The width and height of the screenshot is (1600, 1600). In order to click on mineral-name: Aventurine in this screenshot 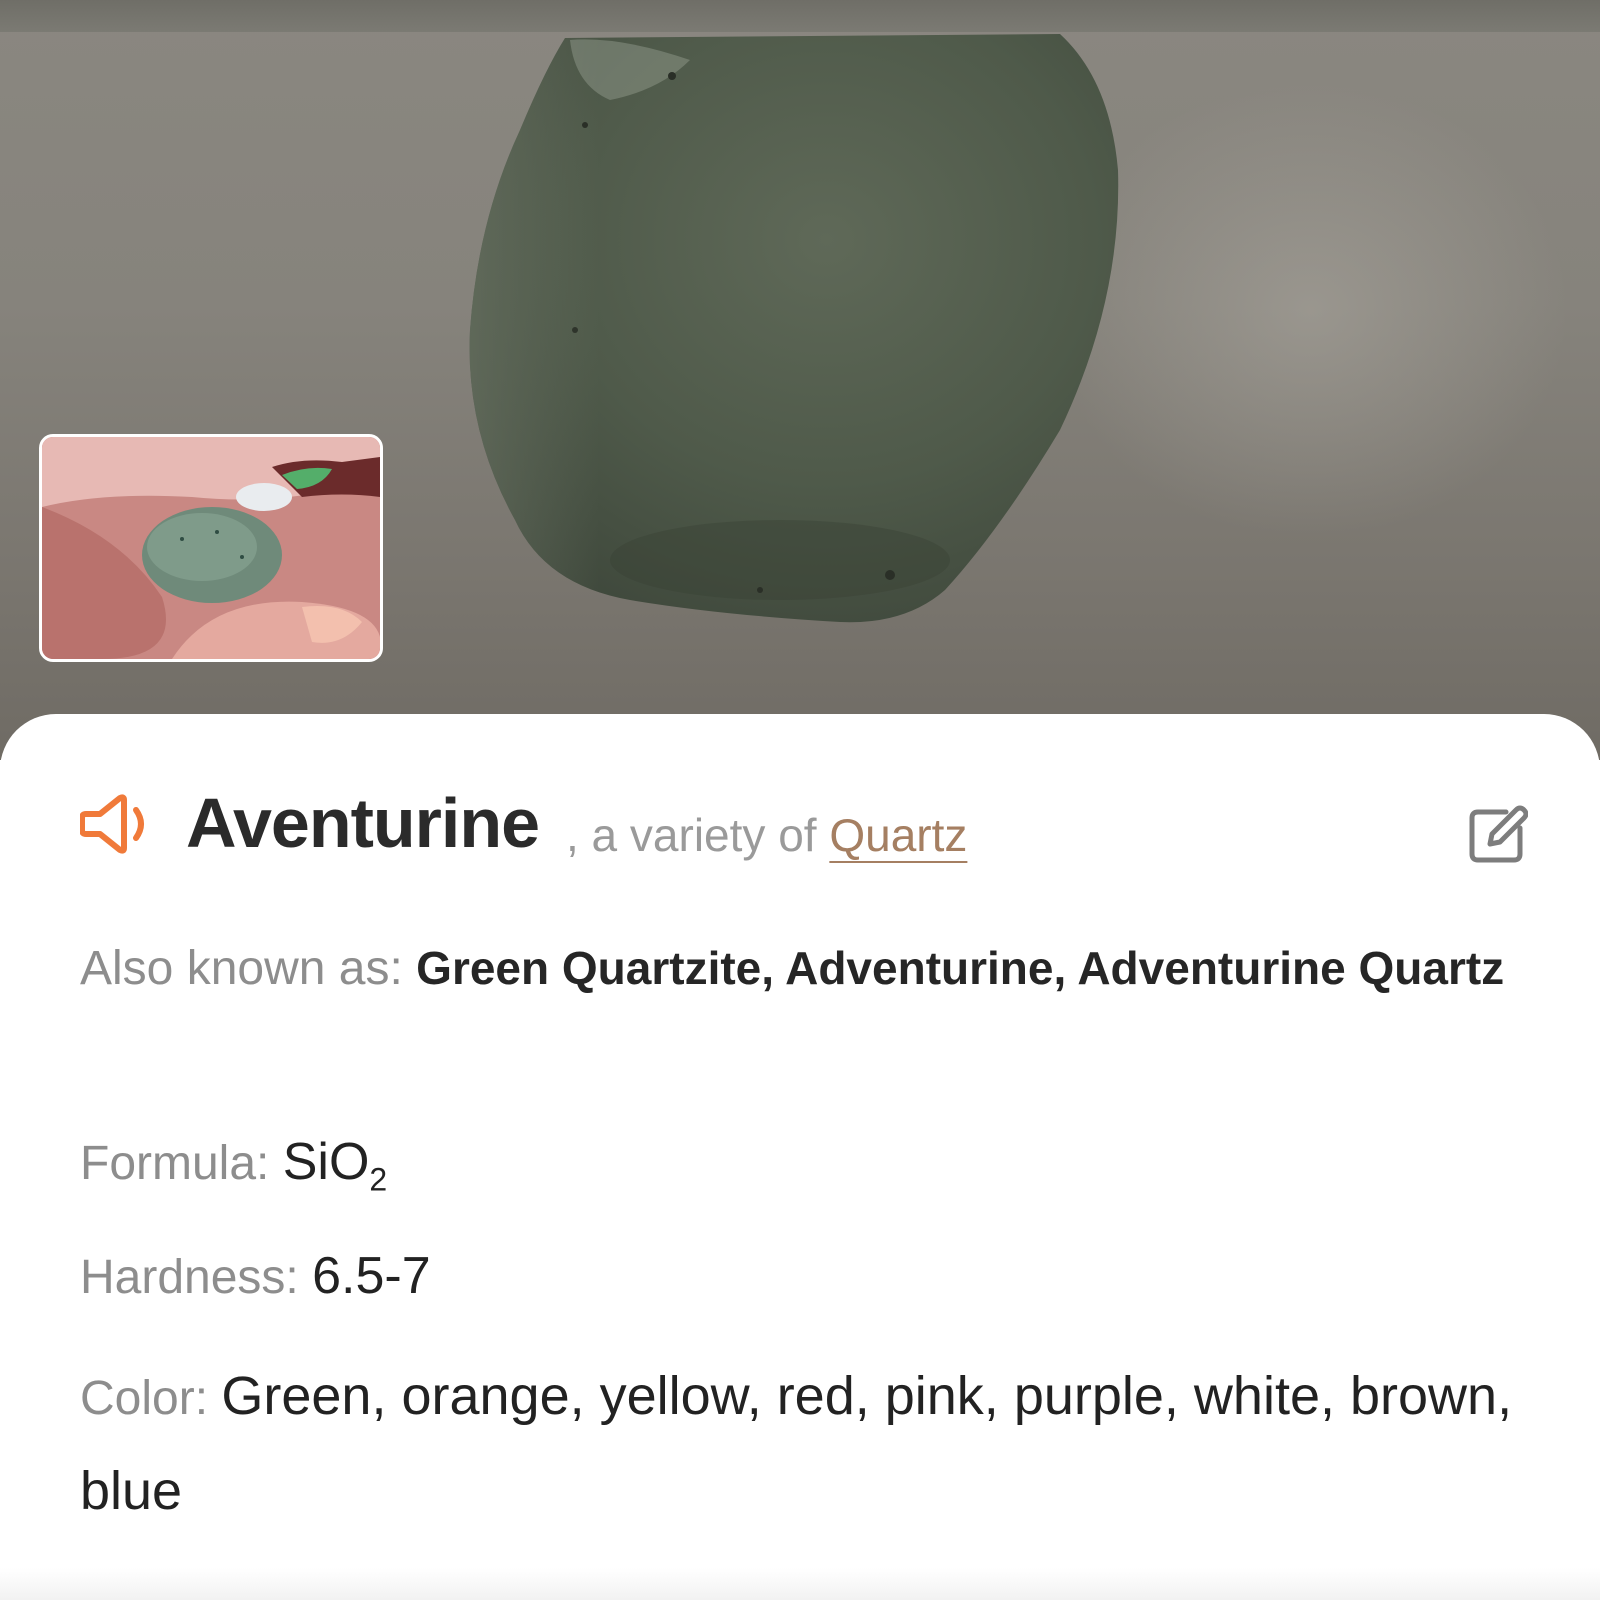, I will do `click(363, 823)`.